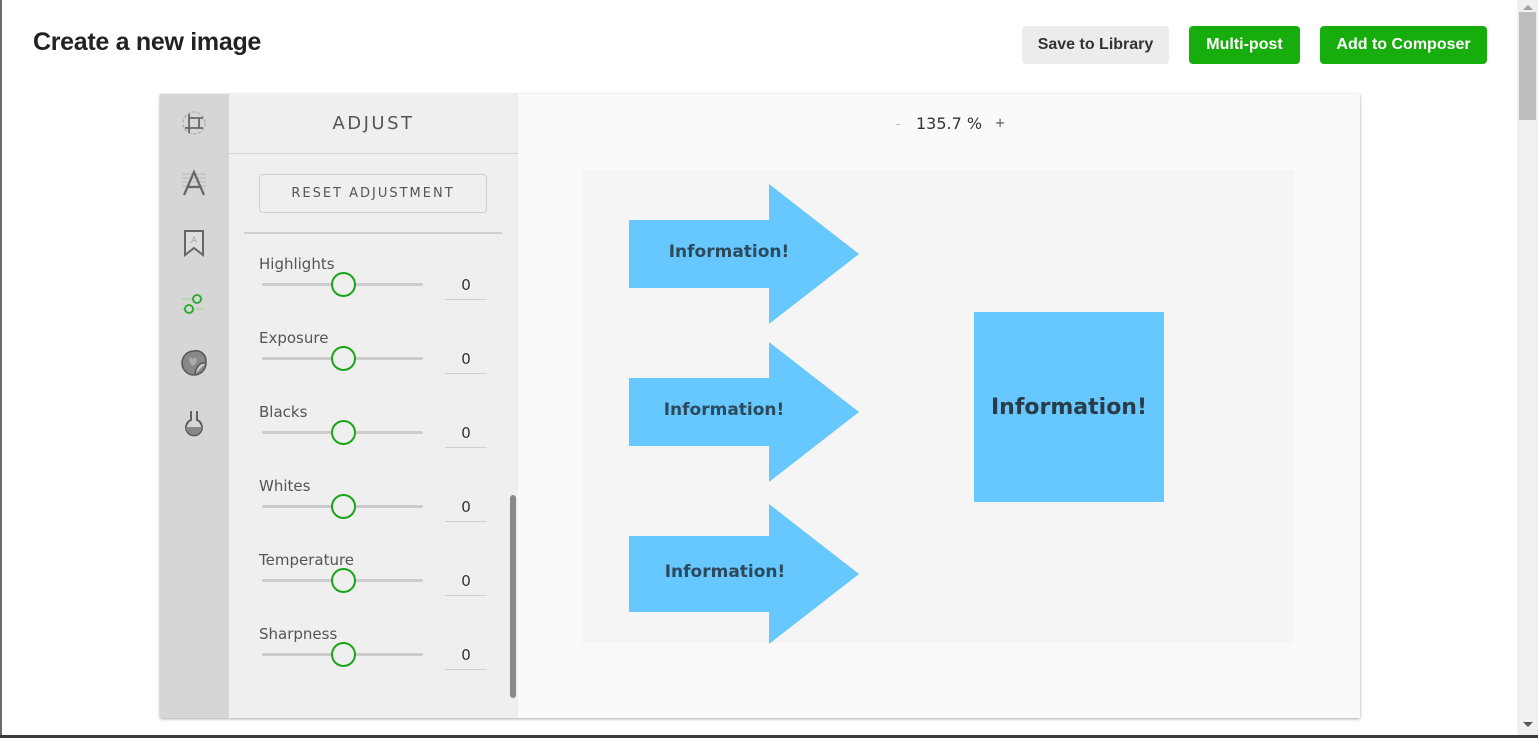 This screenshot has height=738, width=1538. I want to click on tool-overlay, so click(194, 363).